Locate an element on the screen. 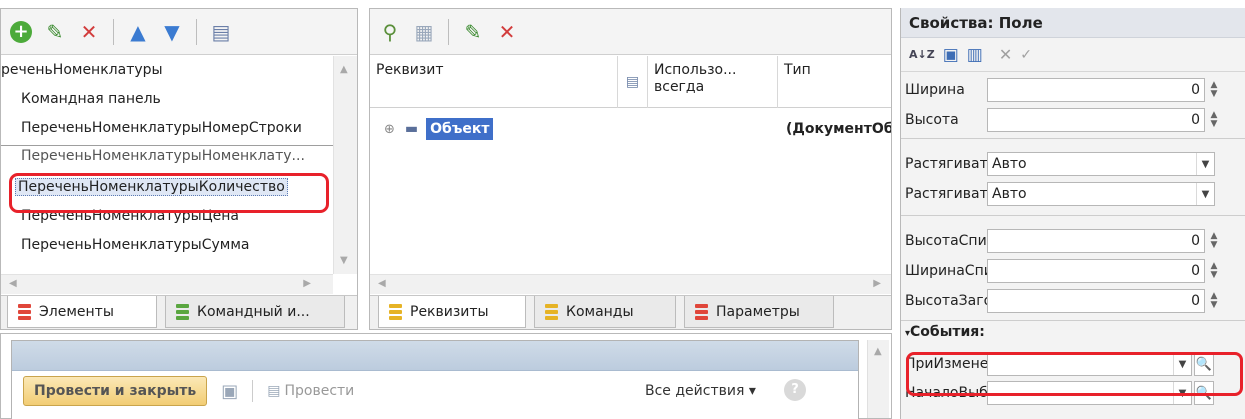  property-row: Высота 0 ▲ ▼ is located at coordinates (1073, 120).